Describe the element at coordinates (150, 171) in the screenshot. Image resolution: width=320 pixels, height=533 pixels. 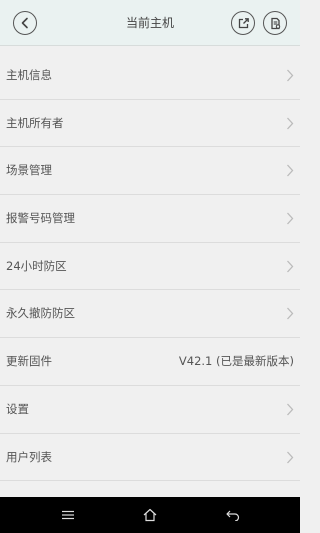
I see `list-item-scene-management: 场景管理` at that location.